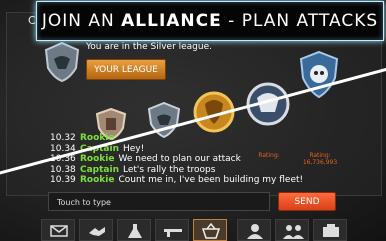 This screenshot has width=386, height=241. I want to click on flask-icon, so click(135, 231).